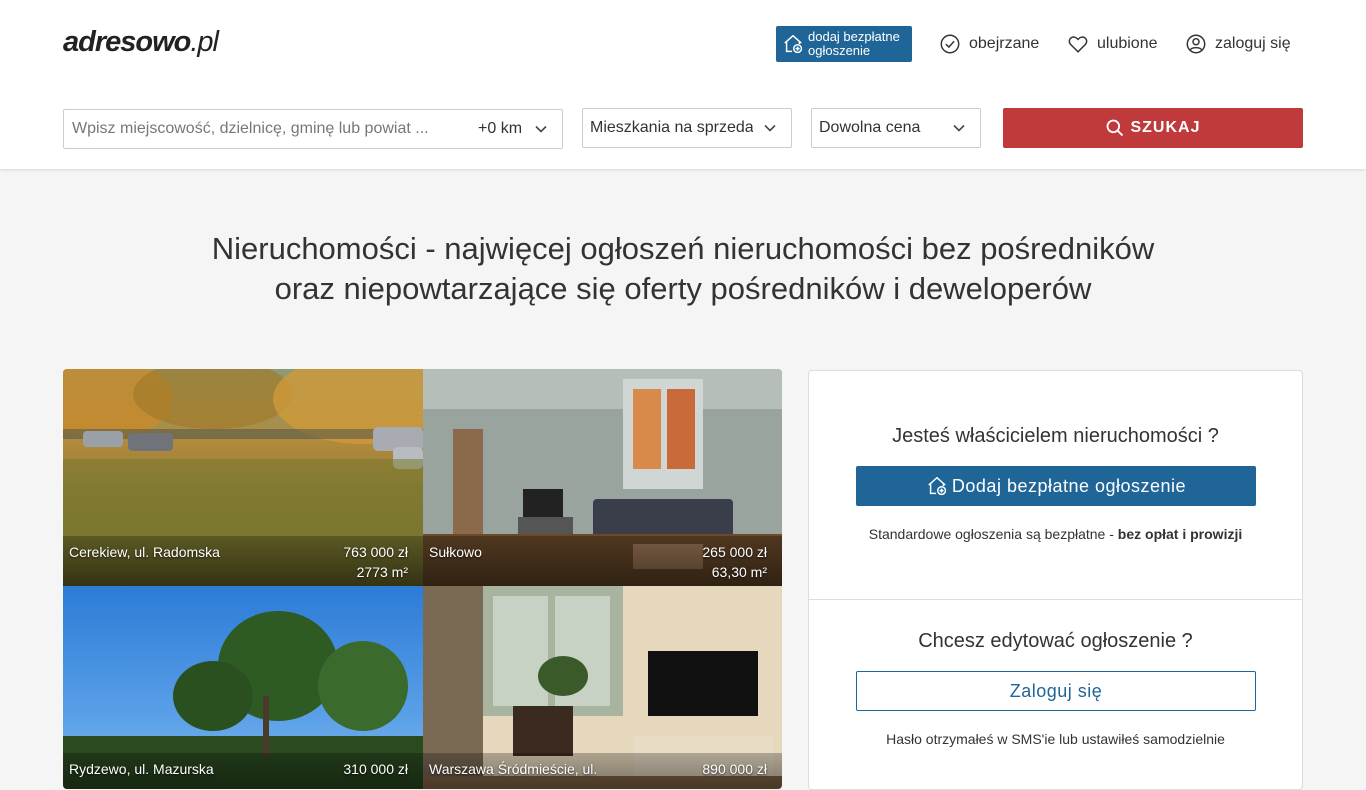 Image resolution: width=1366 pixels, height=790 pixels. I want to click on logo-main: adresowo, so click(127, 42).